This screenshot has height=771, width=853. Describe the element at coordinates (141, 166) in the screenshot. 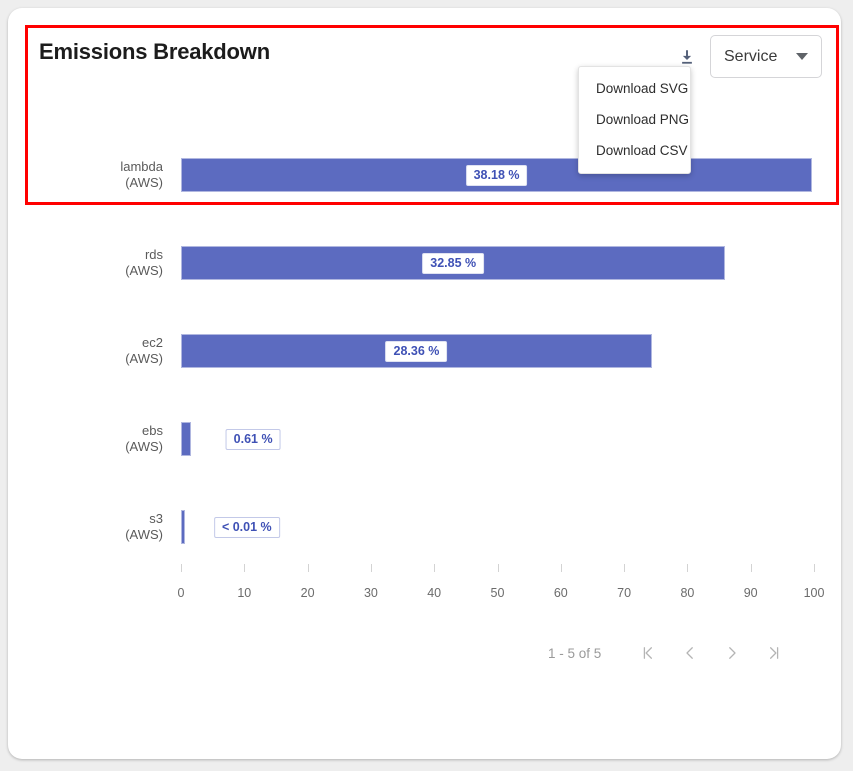

I see `bar-category-name: lambda` at that location.